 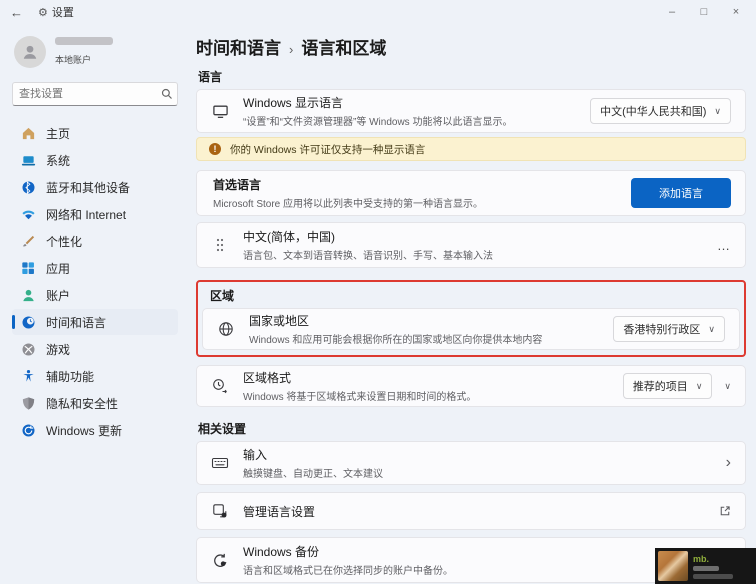 I want to click on bluetooth-icon, so click(x=28, y=187).